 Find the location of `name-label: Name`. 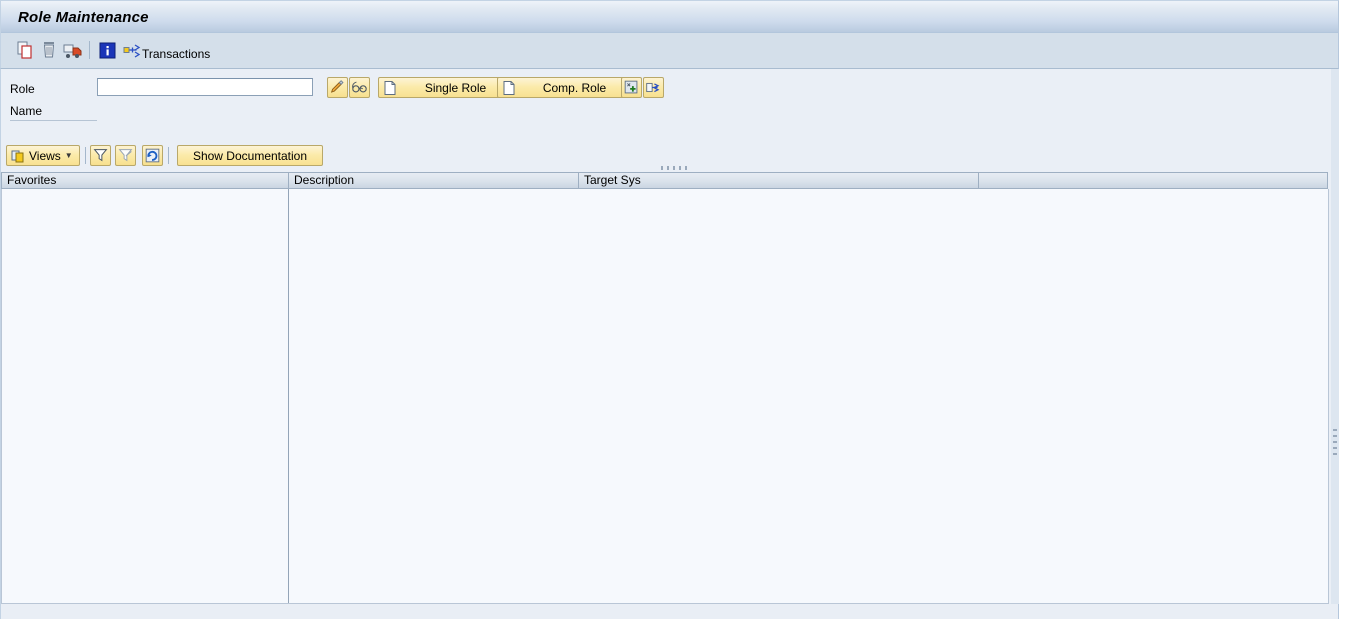

name-label: Name is located at coordinates (26, 111).